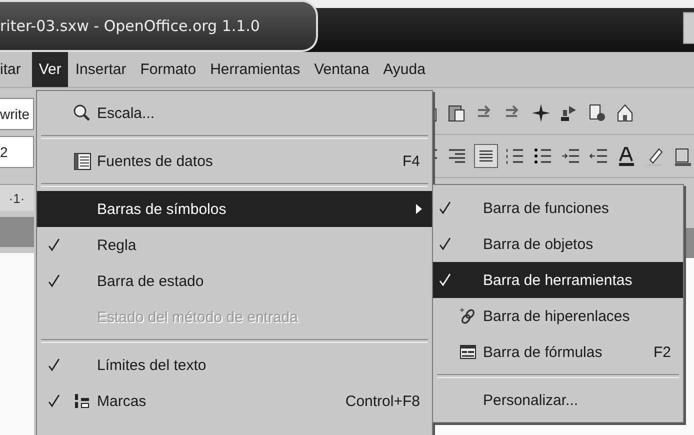  I want to click on menu-title: Ventana, so click(341, 69).